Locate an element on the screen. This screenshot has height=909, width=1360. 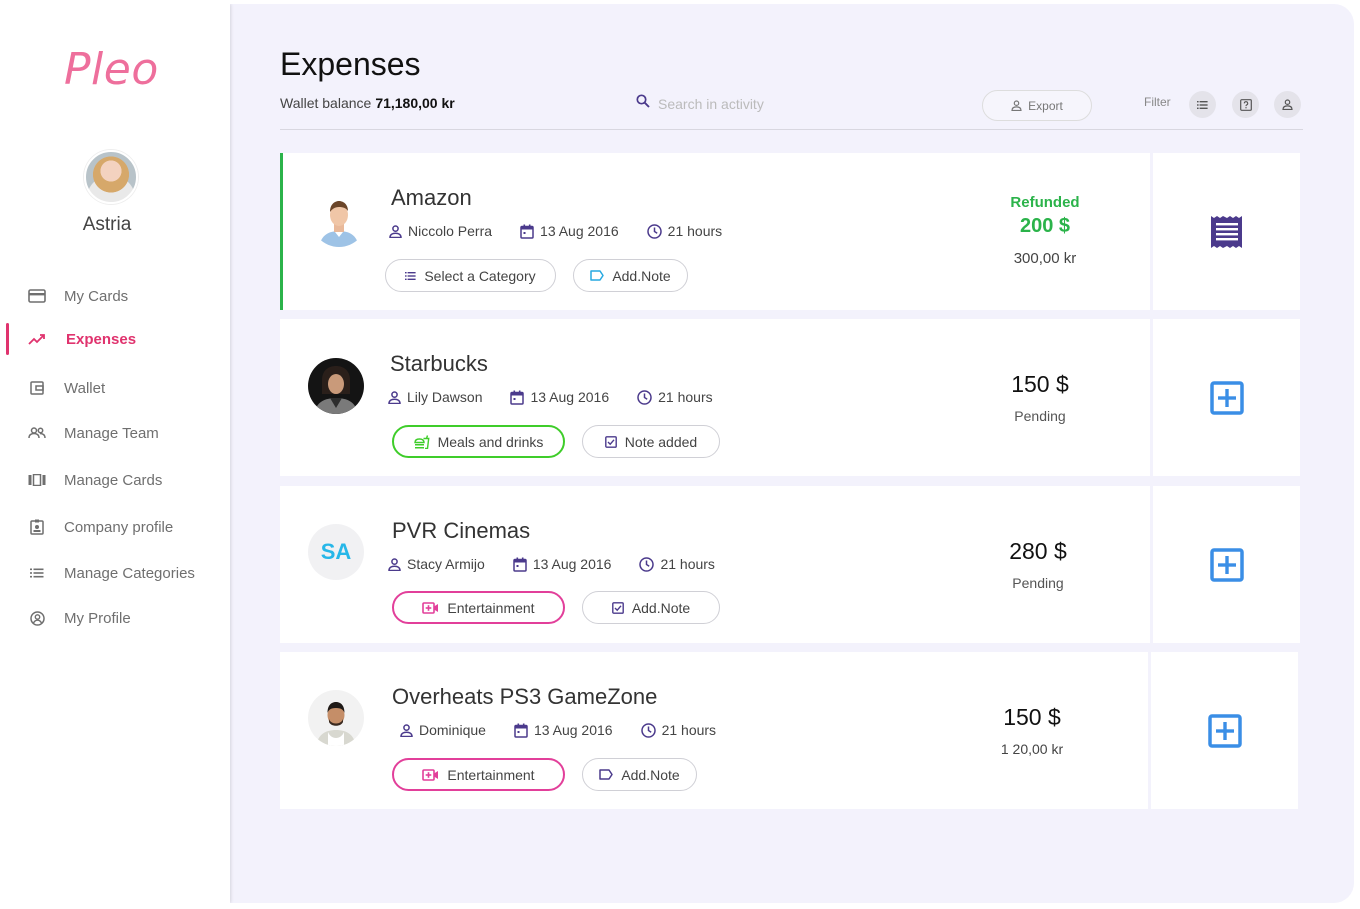
merchant-name: Overheats PS3 GameZone is located at coordinates (524, 697).